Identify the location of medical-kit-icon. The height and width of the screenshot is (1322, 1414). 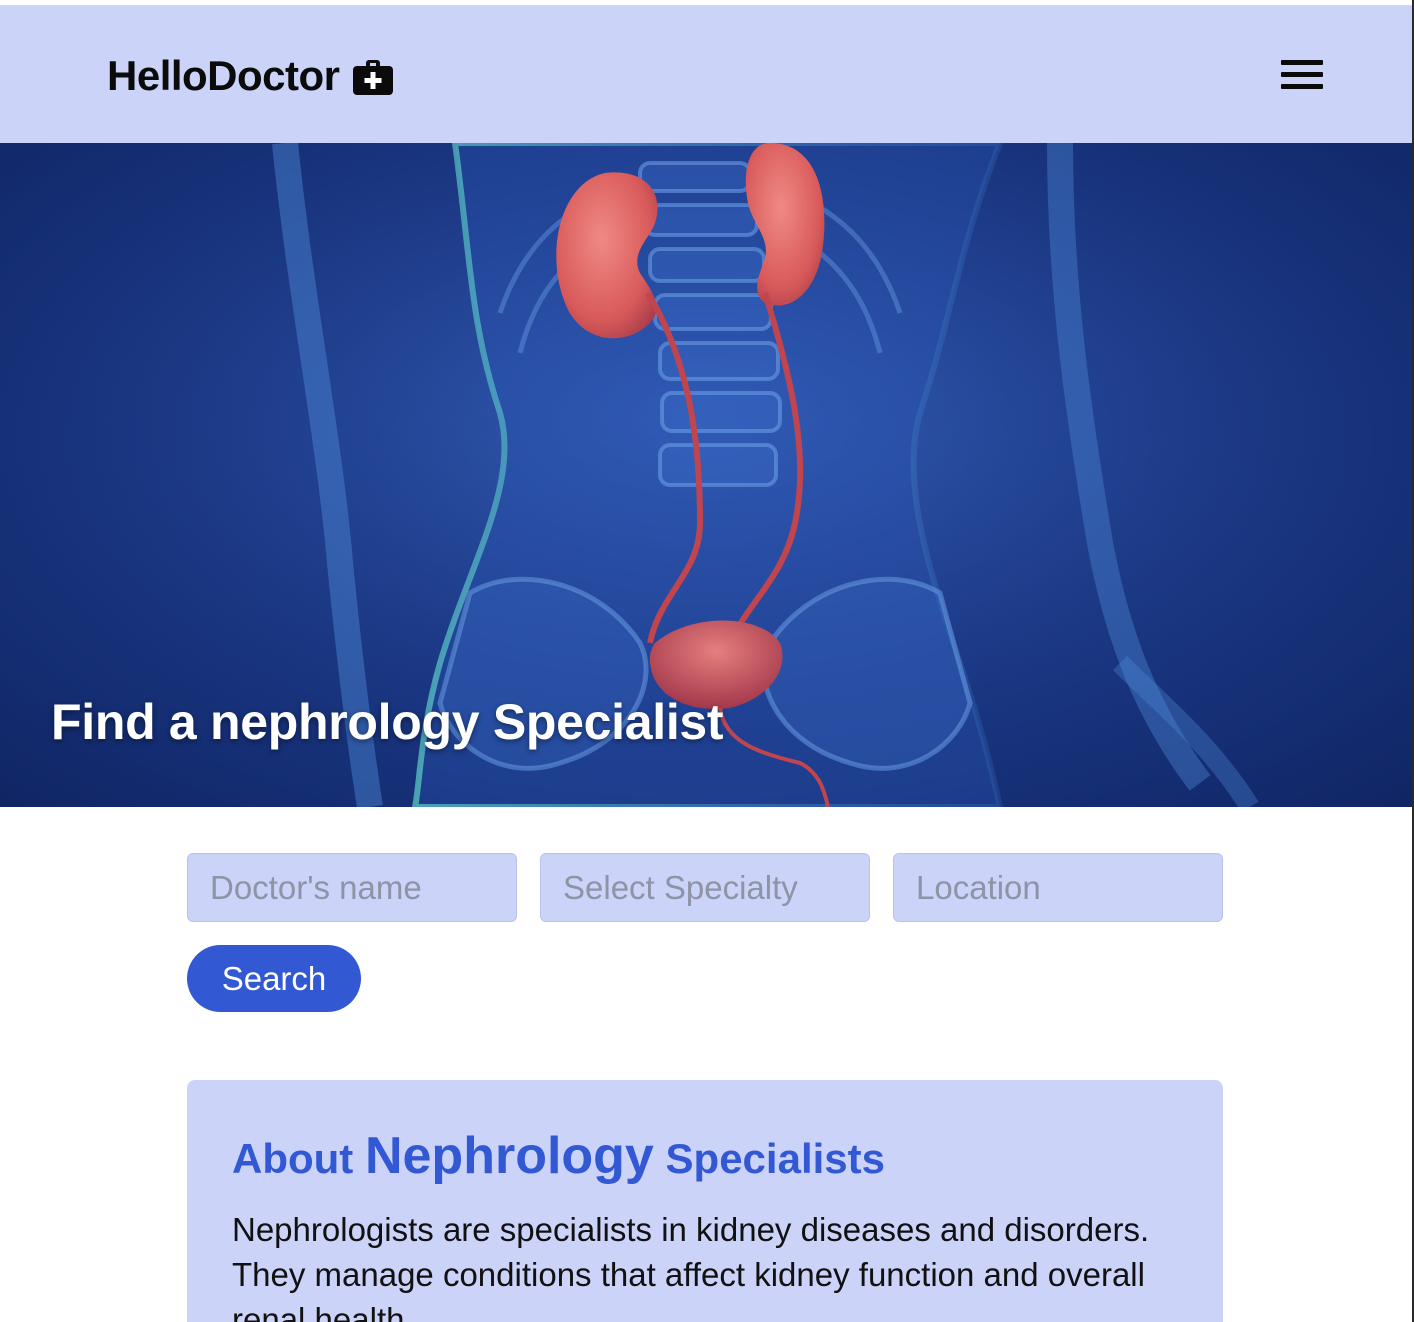
(373, 76).